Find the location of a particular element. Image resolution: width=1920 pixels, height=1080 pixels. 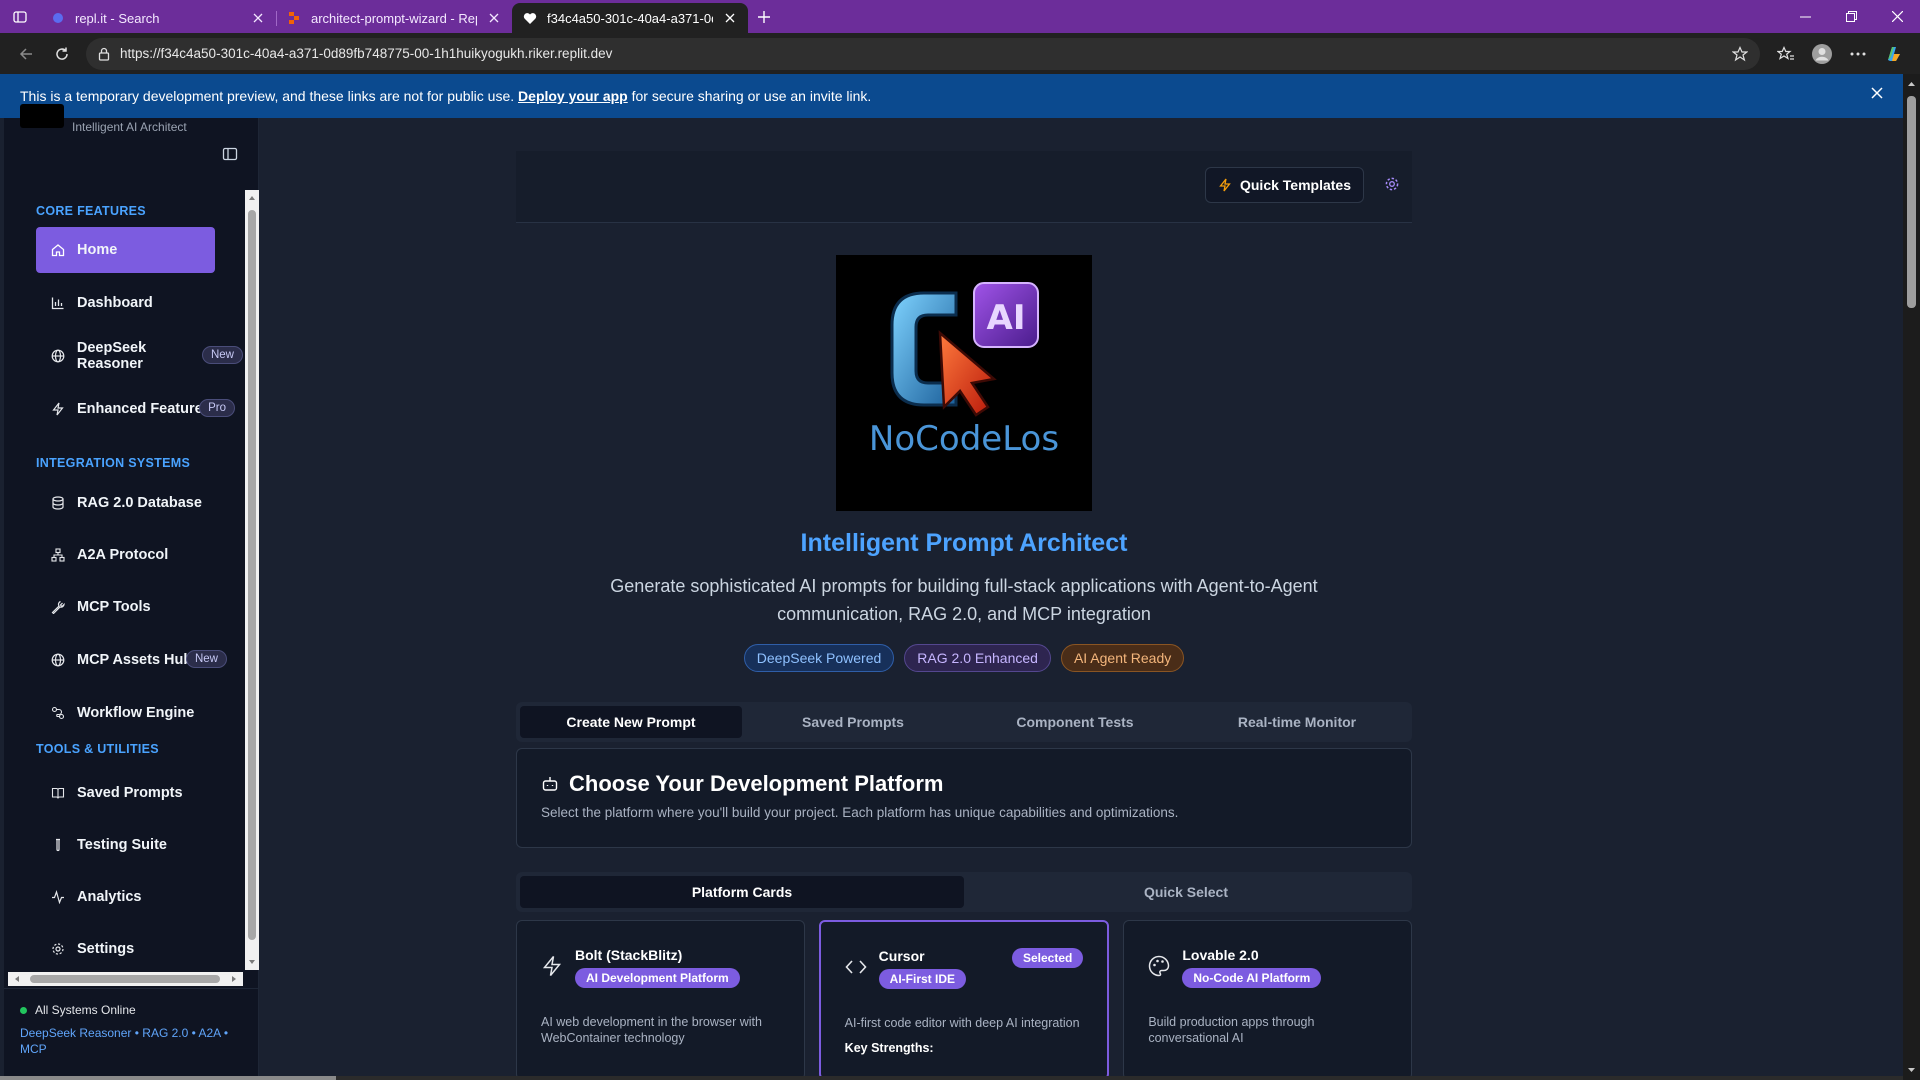

section-tools-utilities: TOOLS & UTILITIES is located at coordinates (97, 749).